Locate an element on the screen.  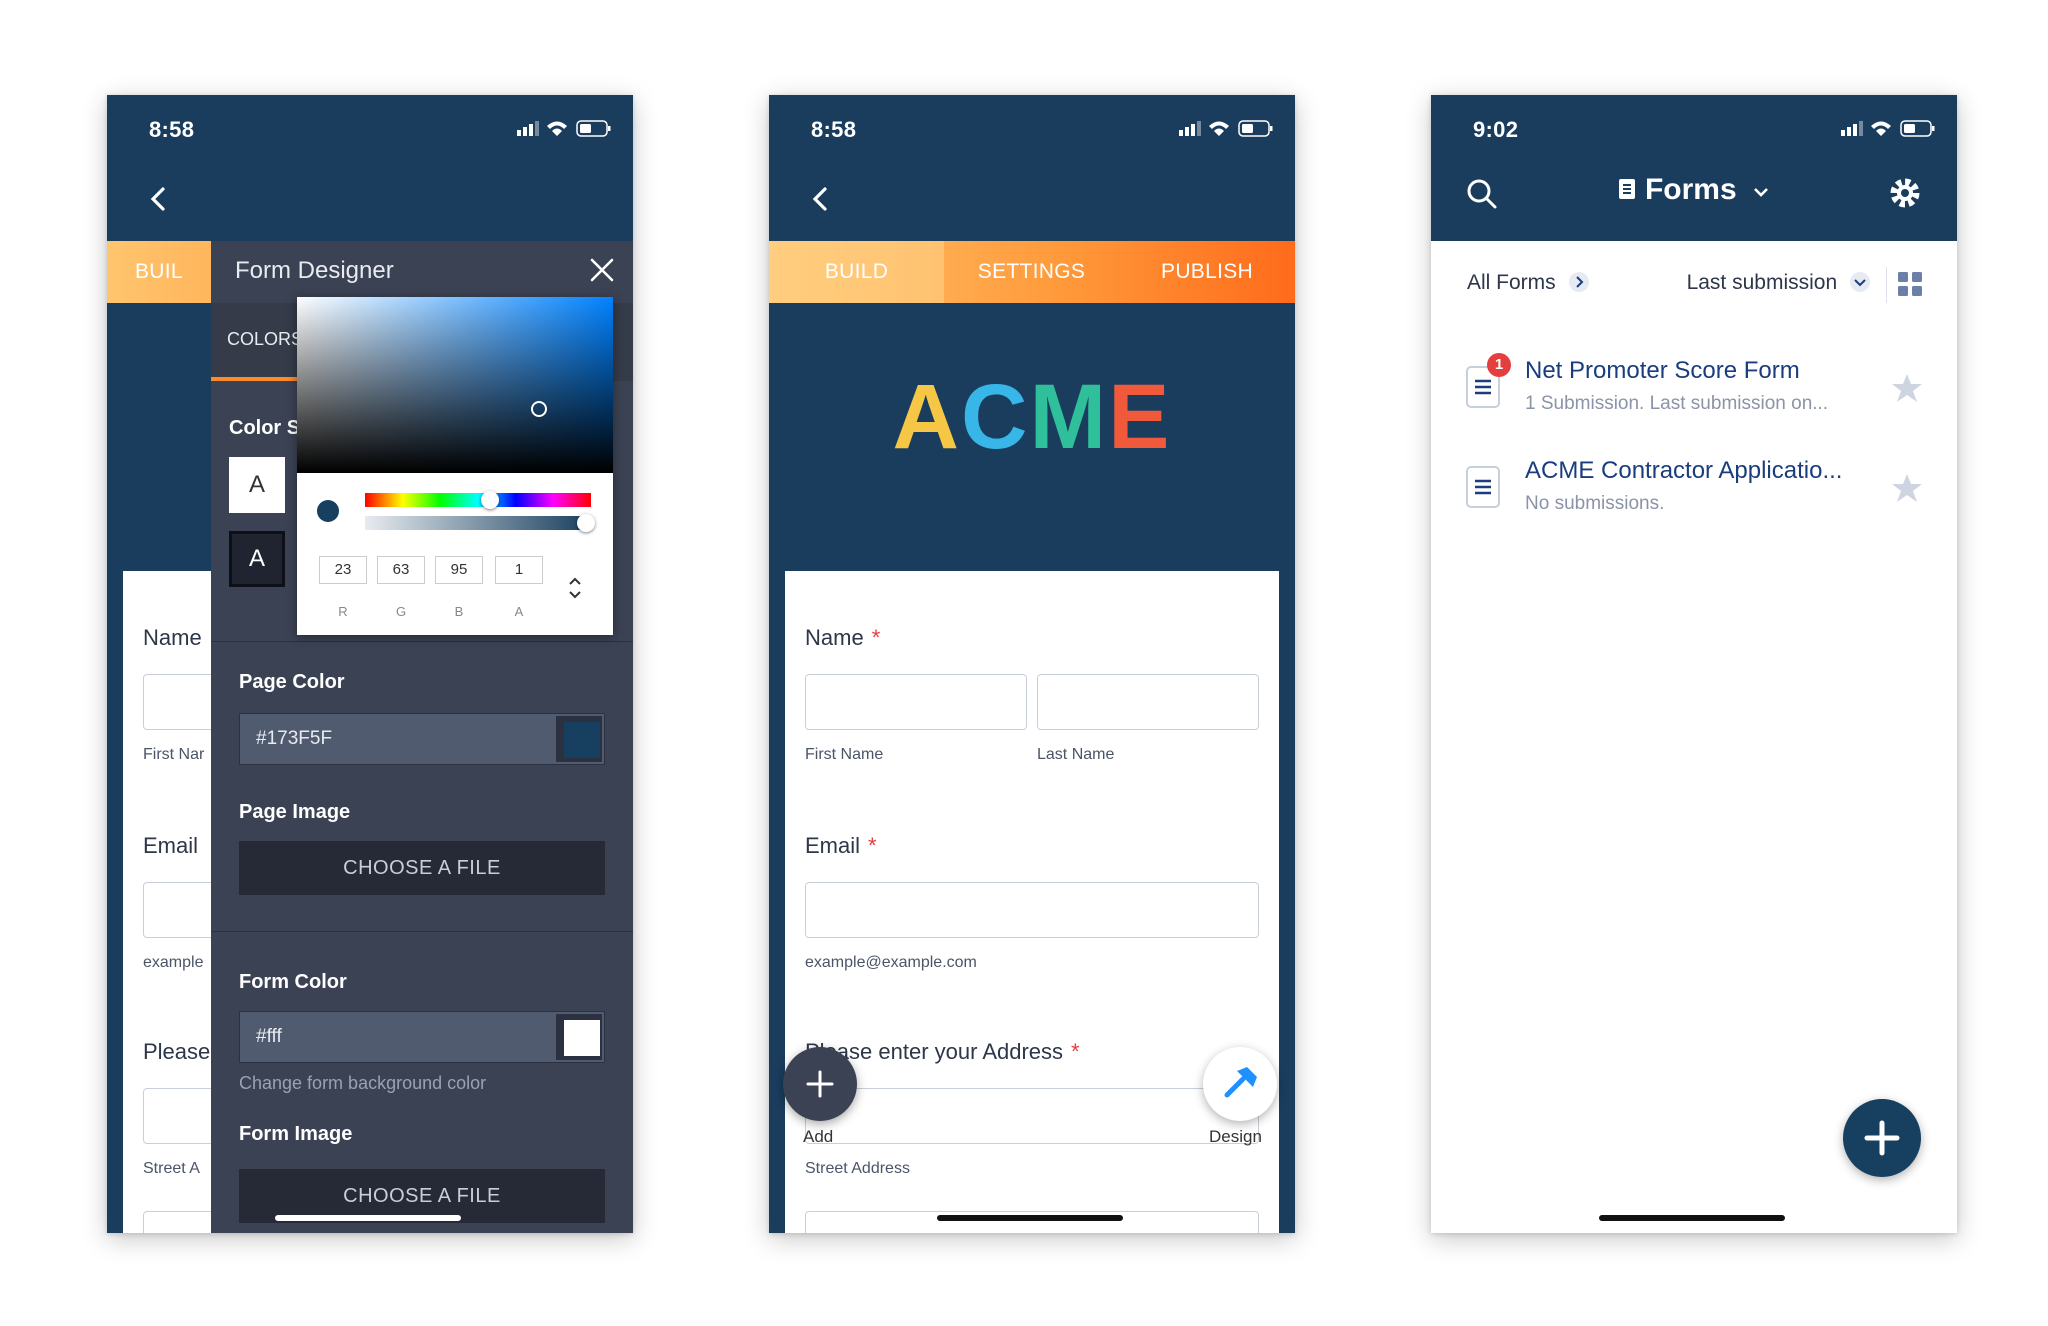
bg-please-label: Please is located at coordinates (177, 1051).